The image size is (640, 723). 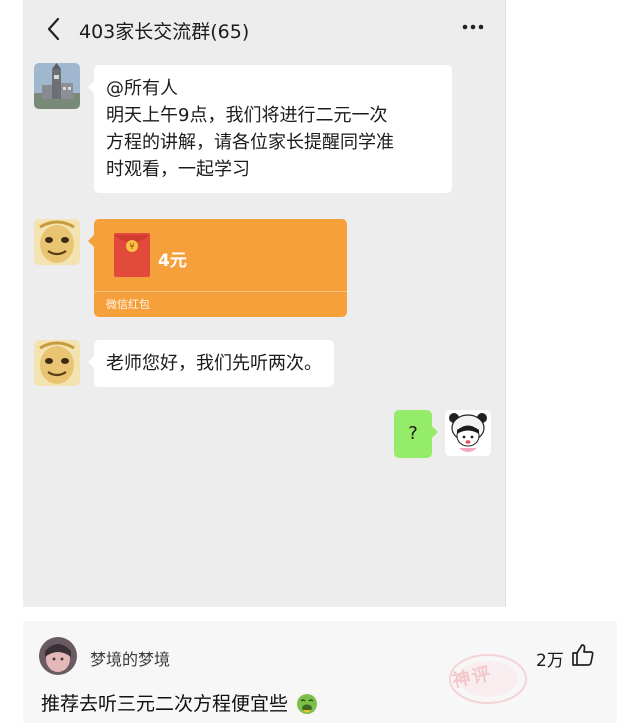 I want to click on like-count: 2万, so click(x=550, y=661).